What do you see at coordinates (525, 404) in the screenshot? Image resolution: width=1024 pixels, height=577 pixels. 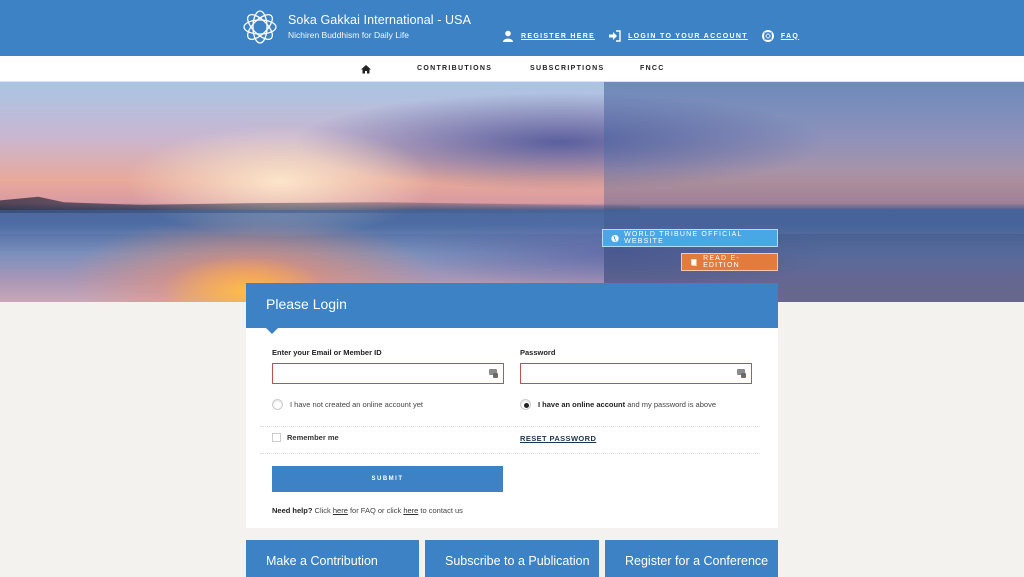 I see `radio-has-account-button` at bounding box center [525, 404].